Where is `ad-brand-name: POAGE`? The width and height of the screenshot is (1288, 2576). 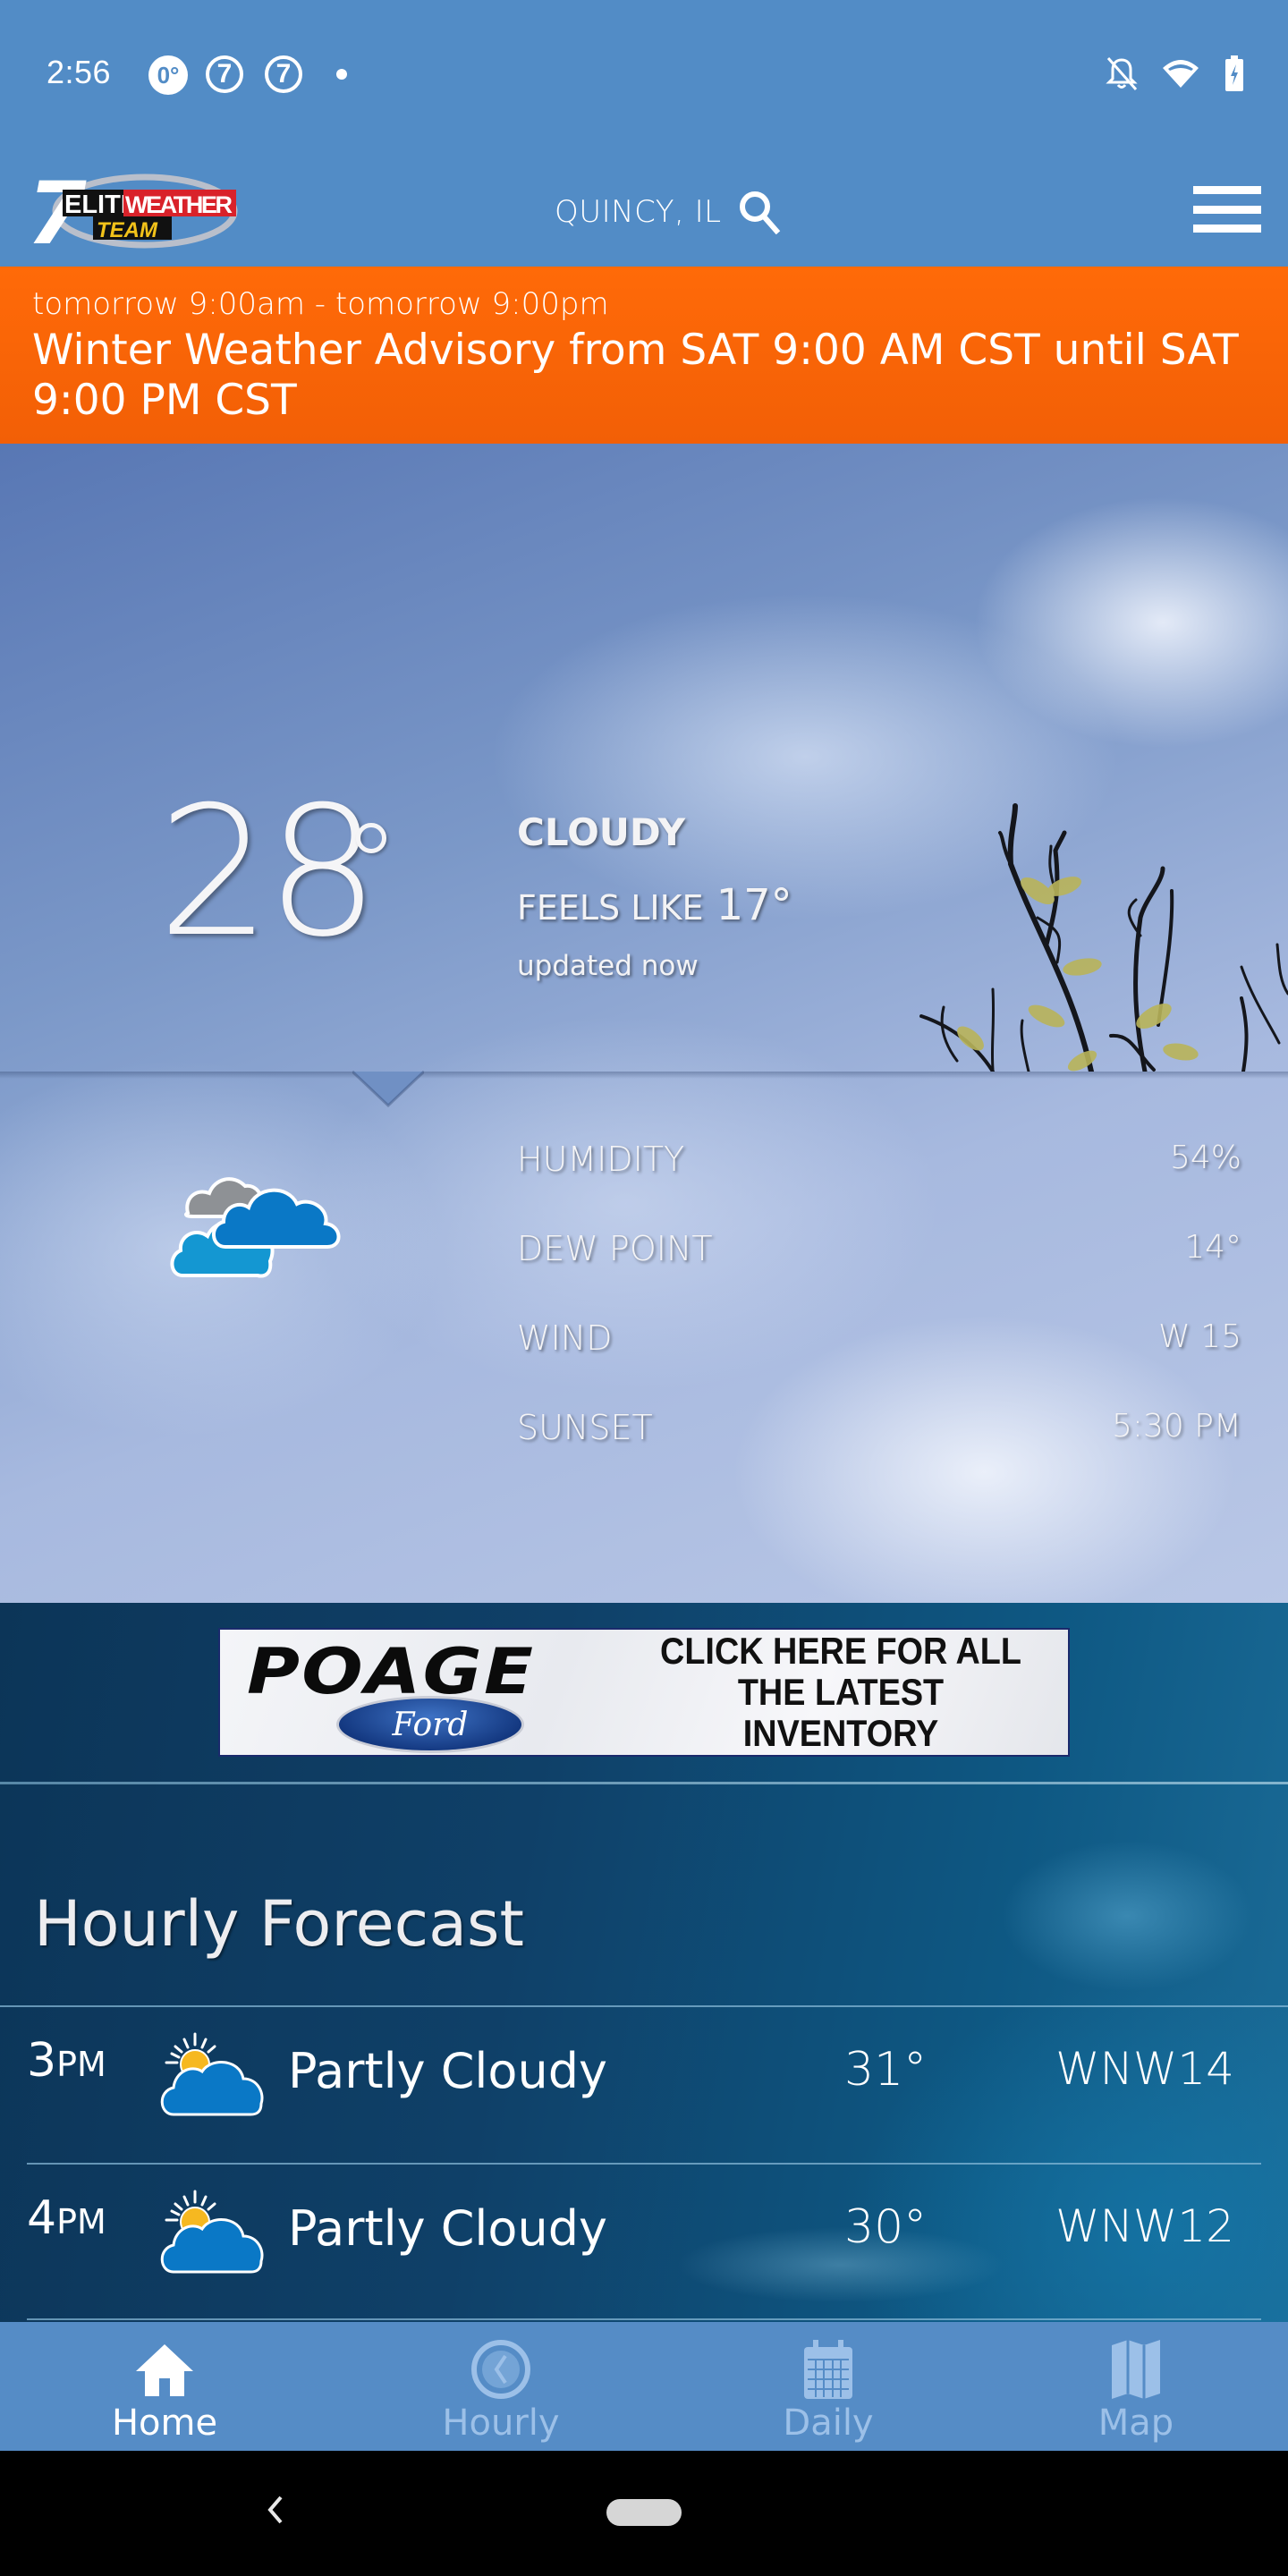 ad-brand-name: POAGE is located at coordinates (391, 1671).